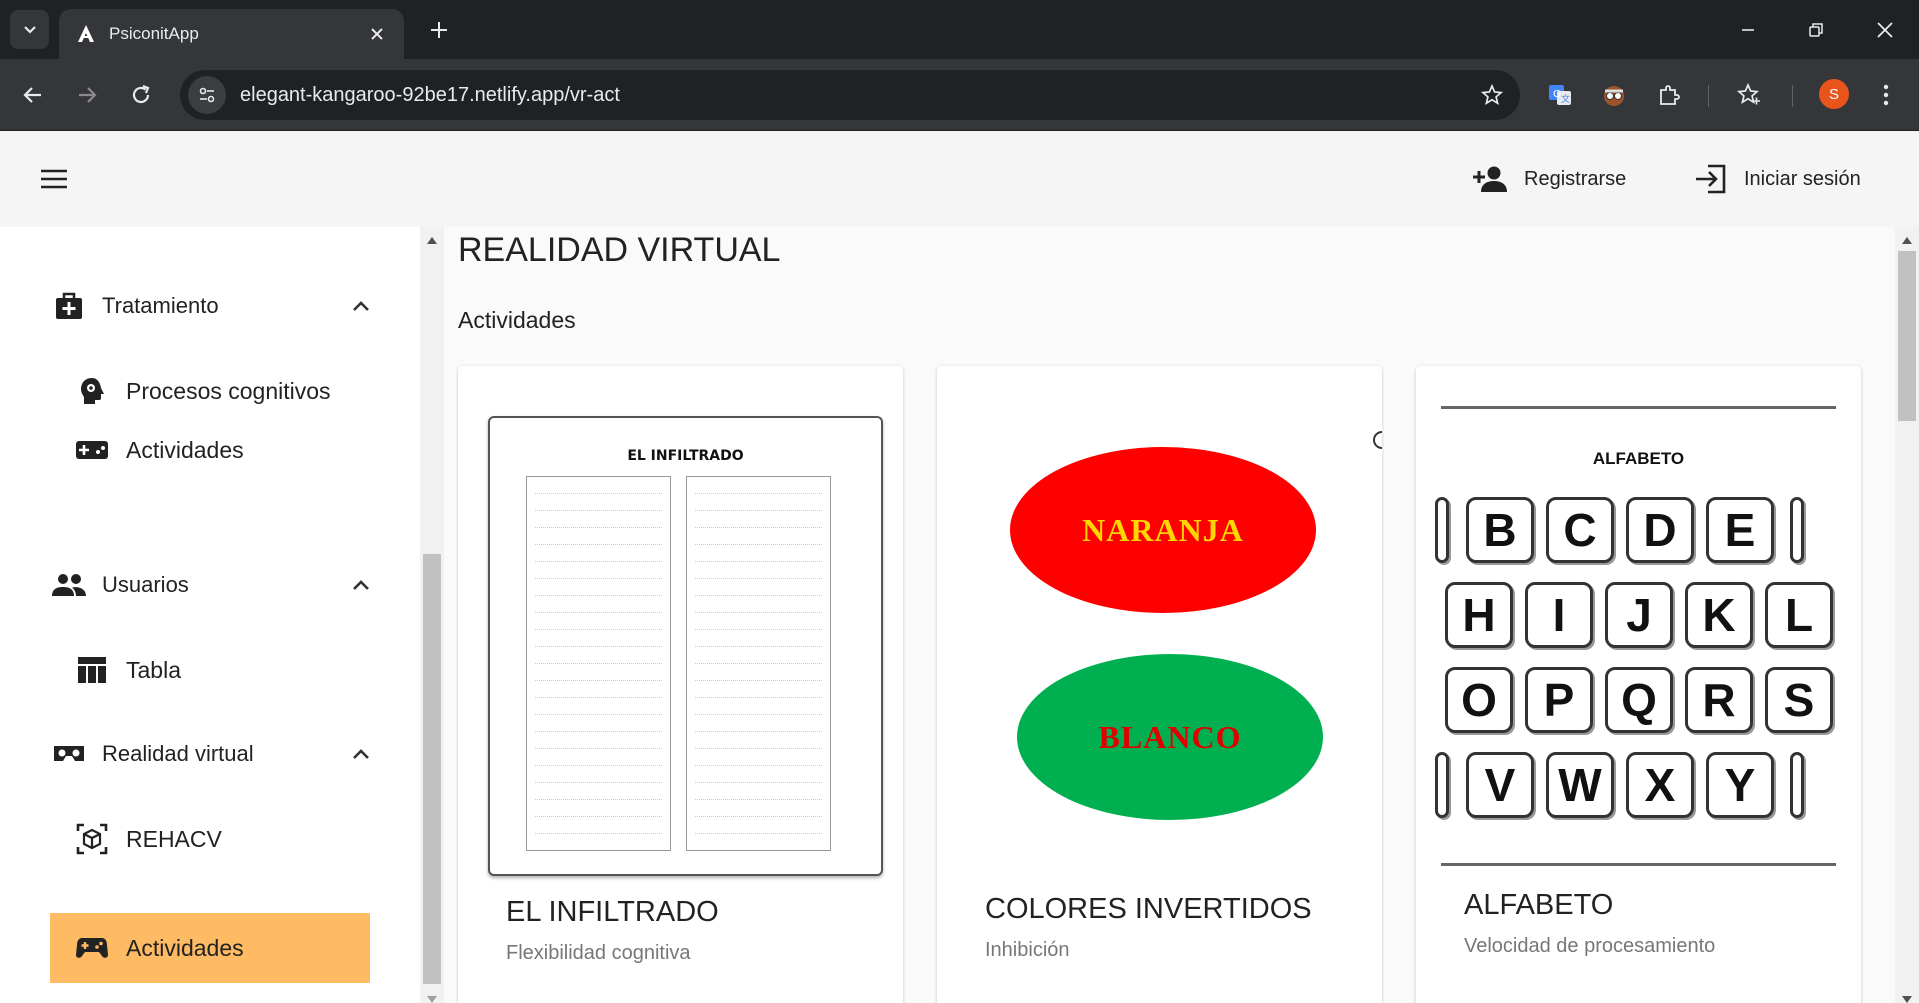 This screenshot has height=1003, width=1919. Describe the element at coordinates (598, 953) in the screenshot. I see `card-subtitle: Flexibilidad cognitiva` at that location.